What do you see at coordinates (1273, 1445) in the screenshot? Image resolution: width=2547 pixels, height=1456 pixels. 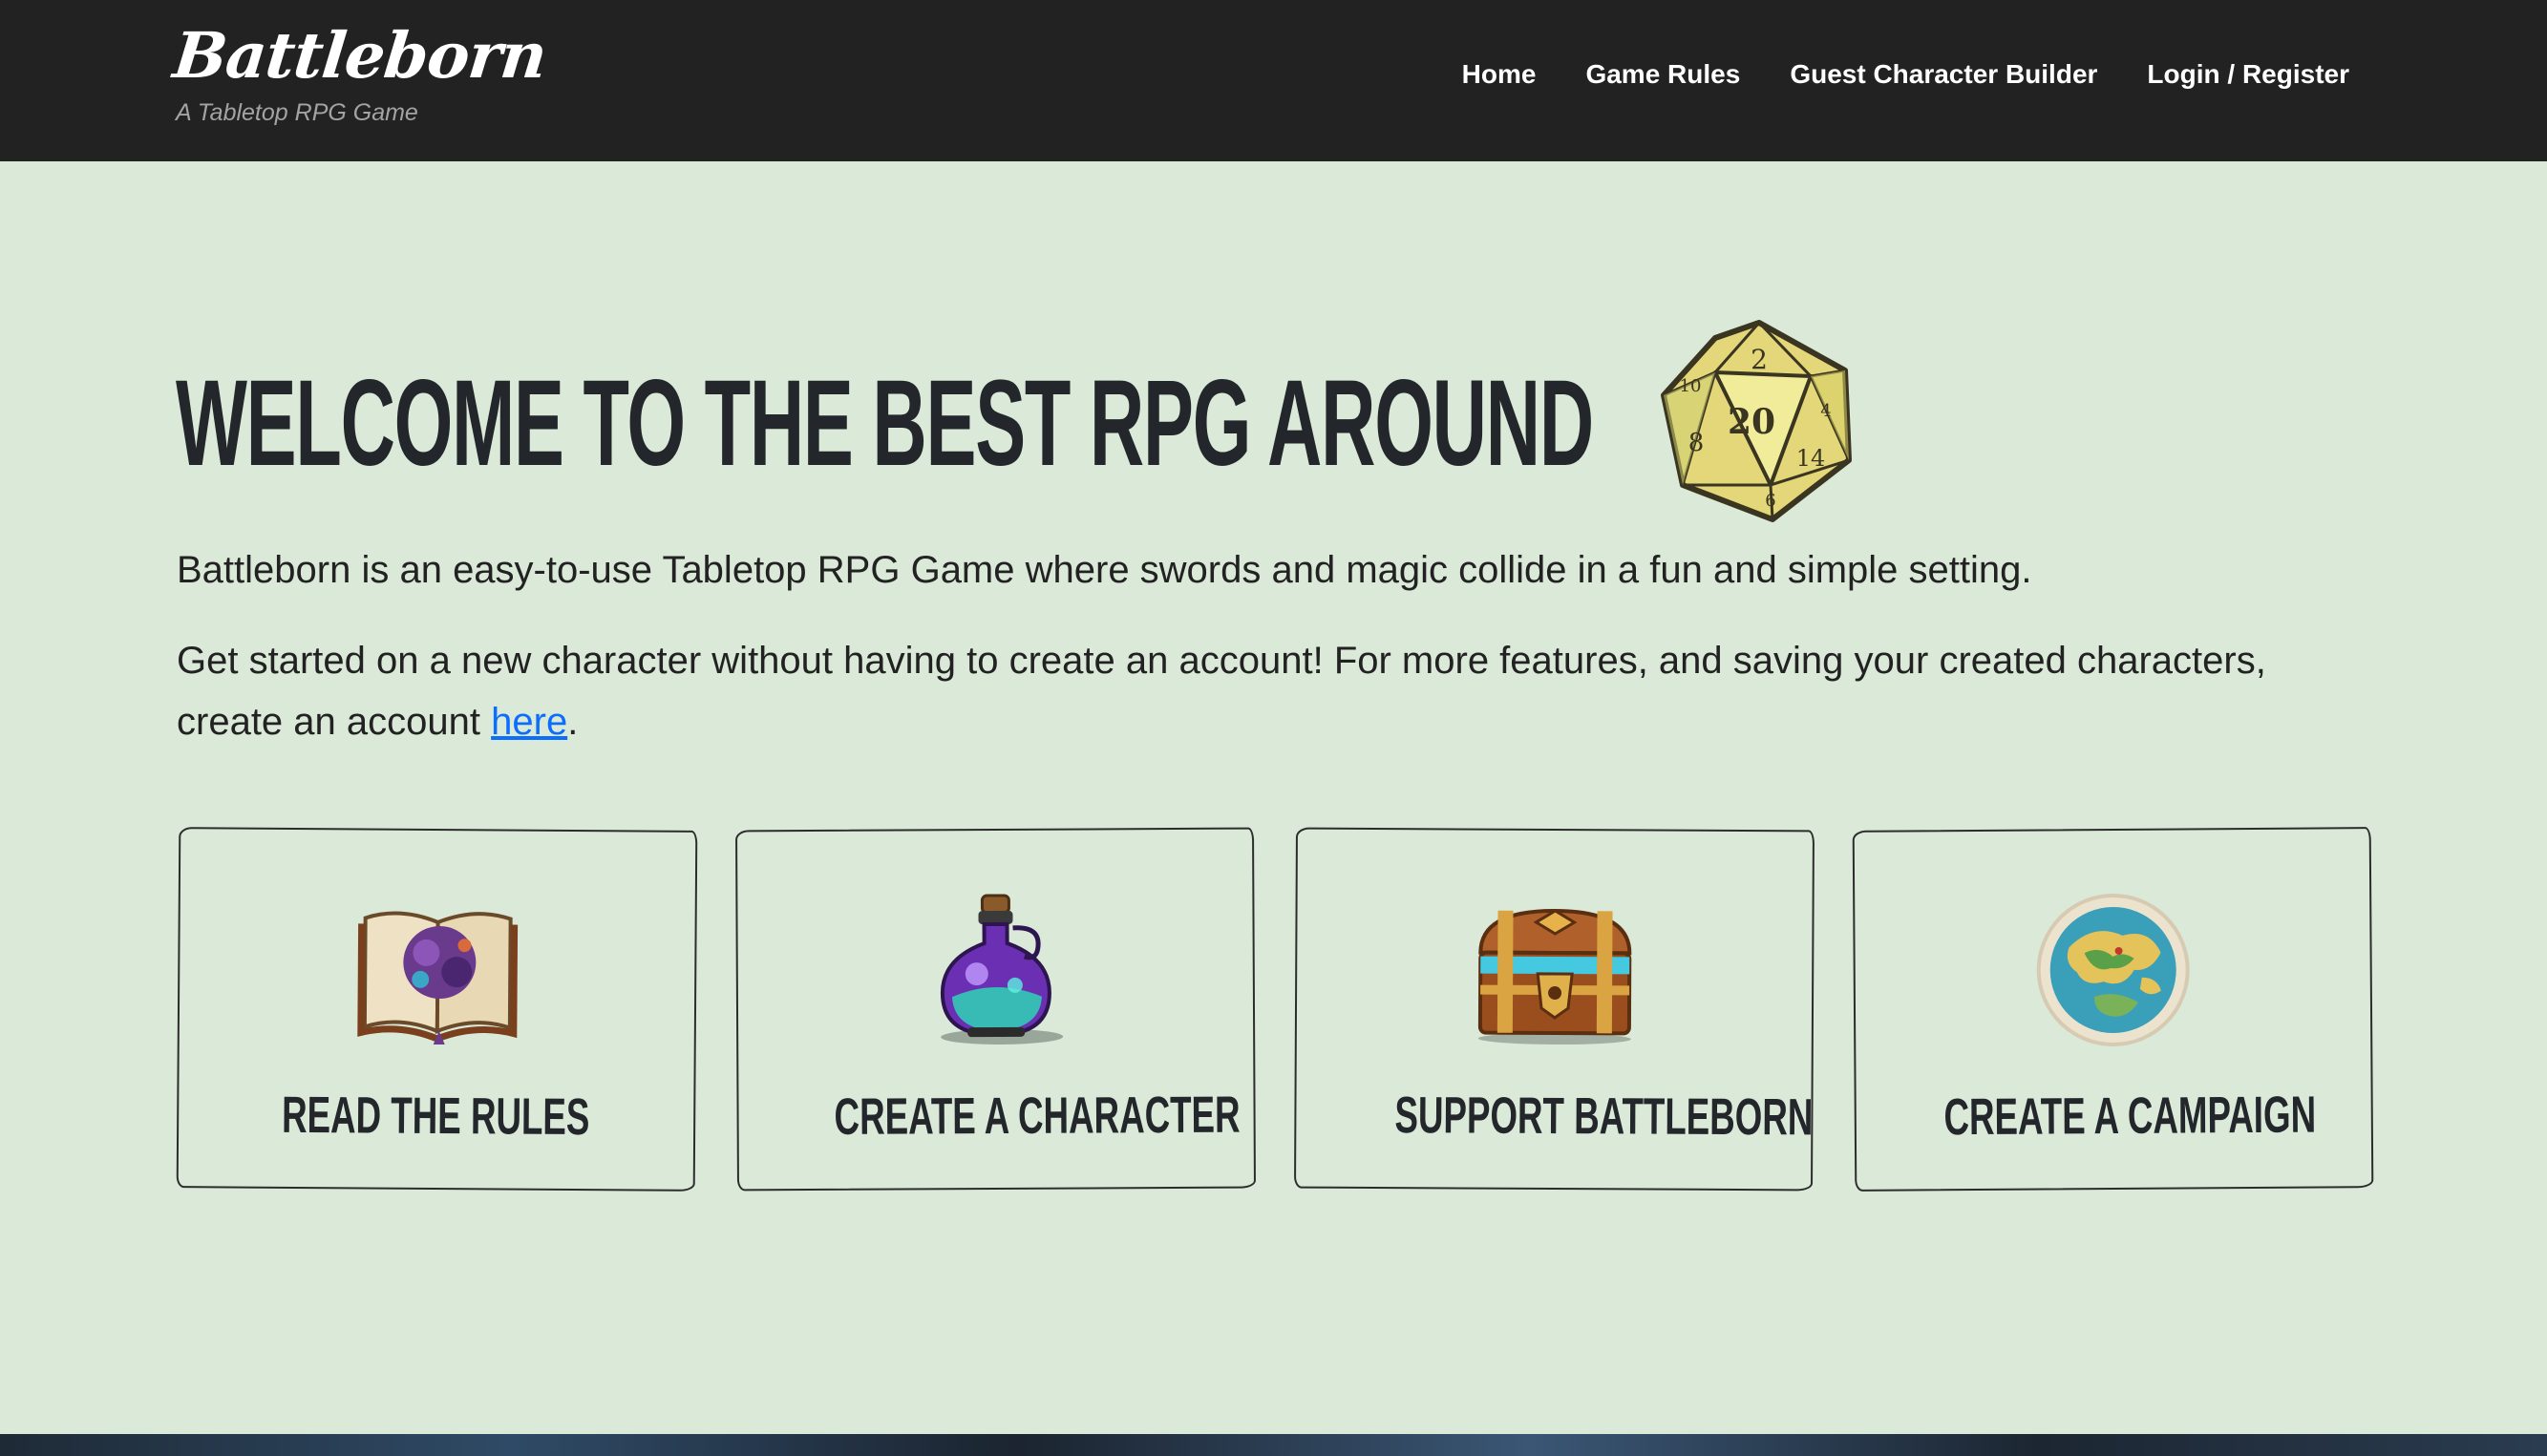 I see `bottom-banner-image` at bounding box center [1273, 1445].